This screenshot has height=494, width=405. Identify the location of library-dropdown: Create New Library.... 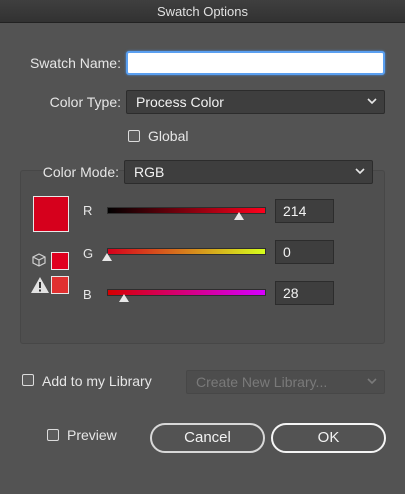
(285, 382).